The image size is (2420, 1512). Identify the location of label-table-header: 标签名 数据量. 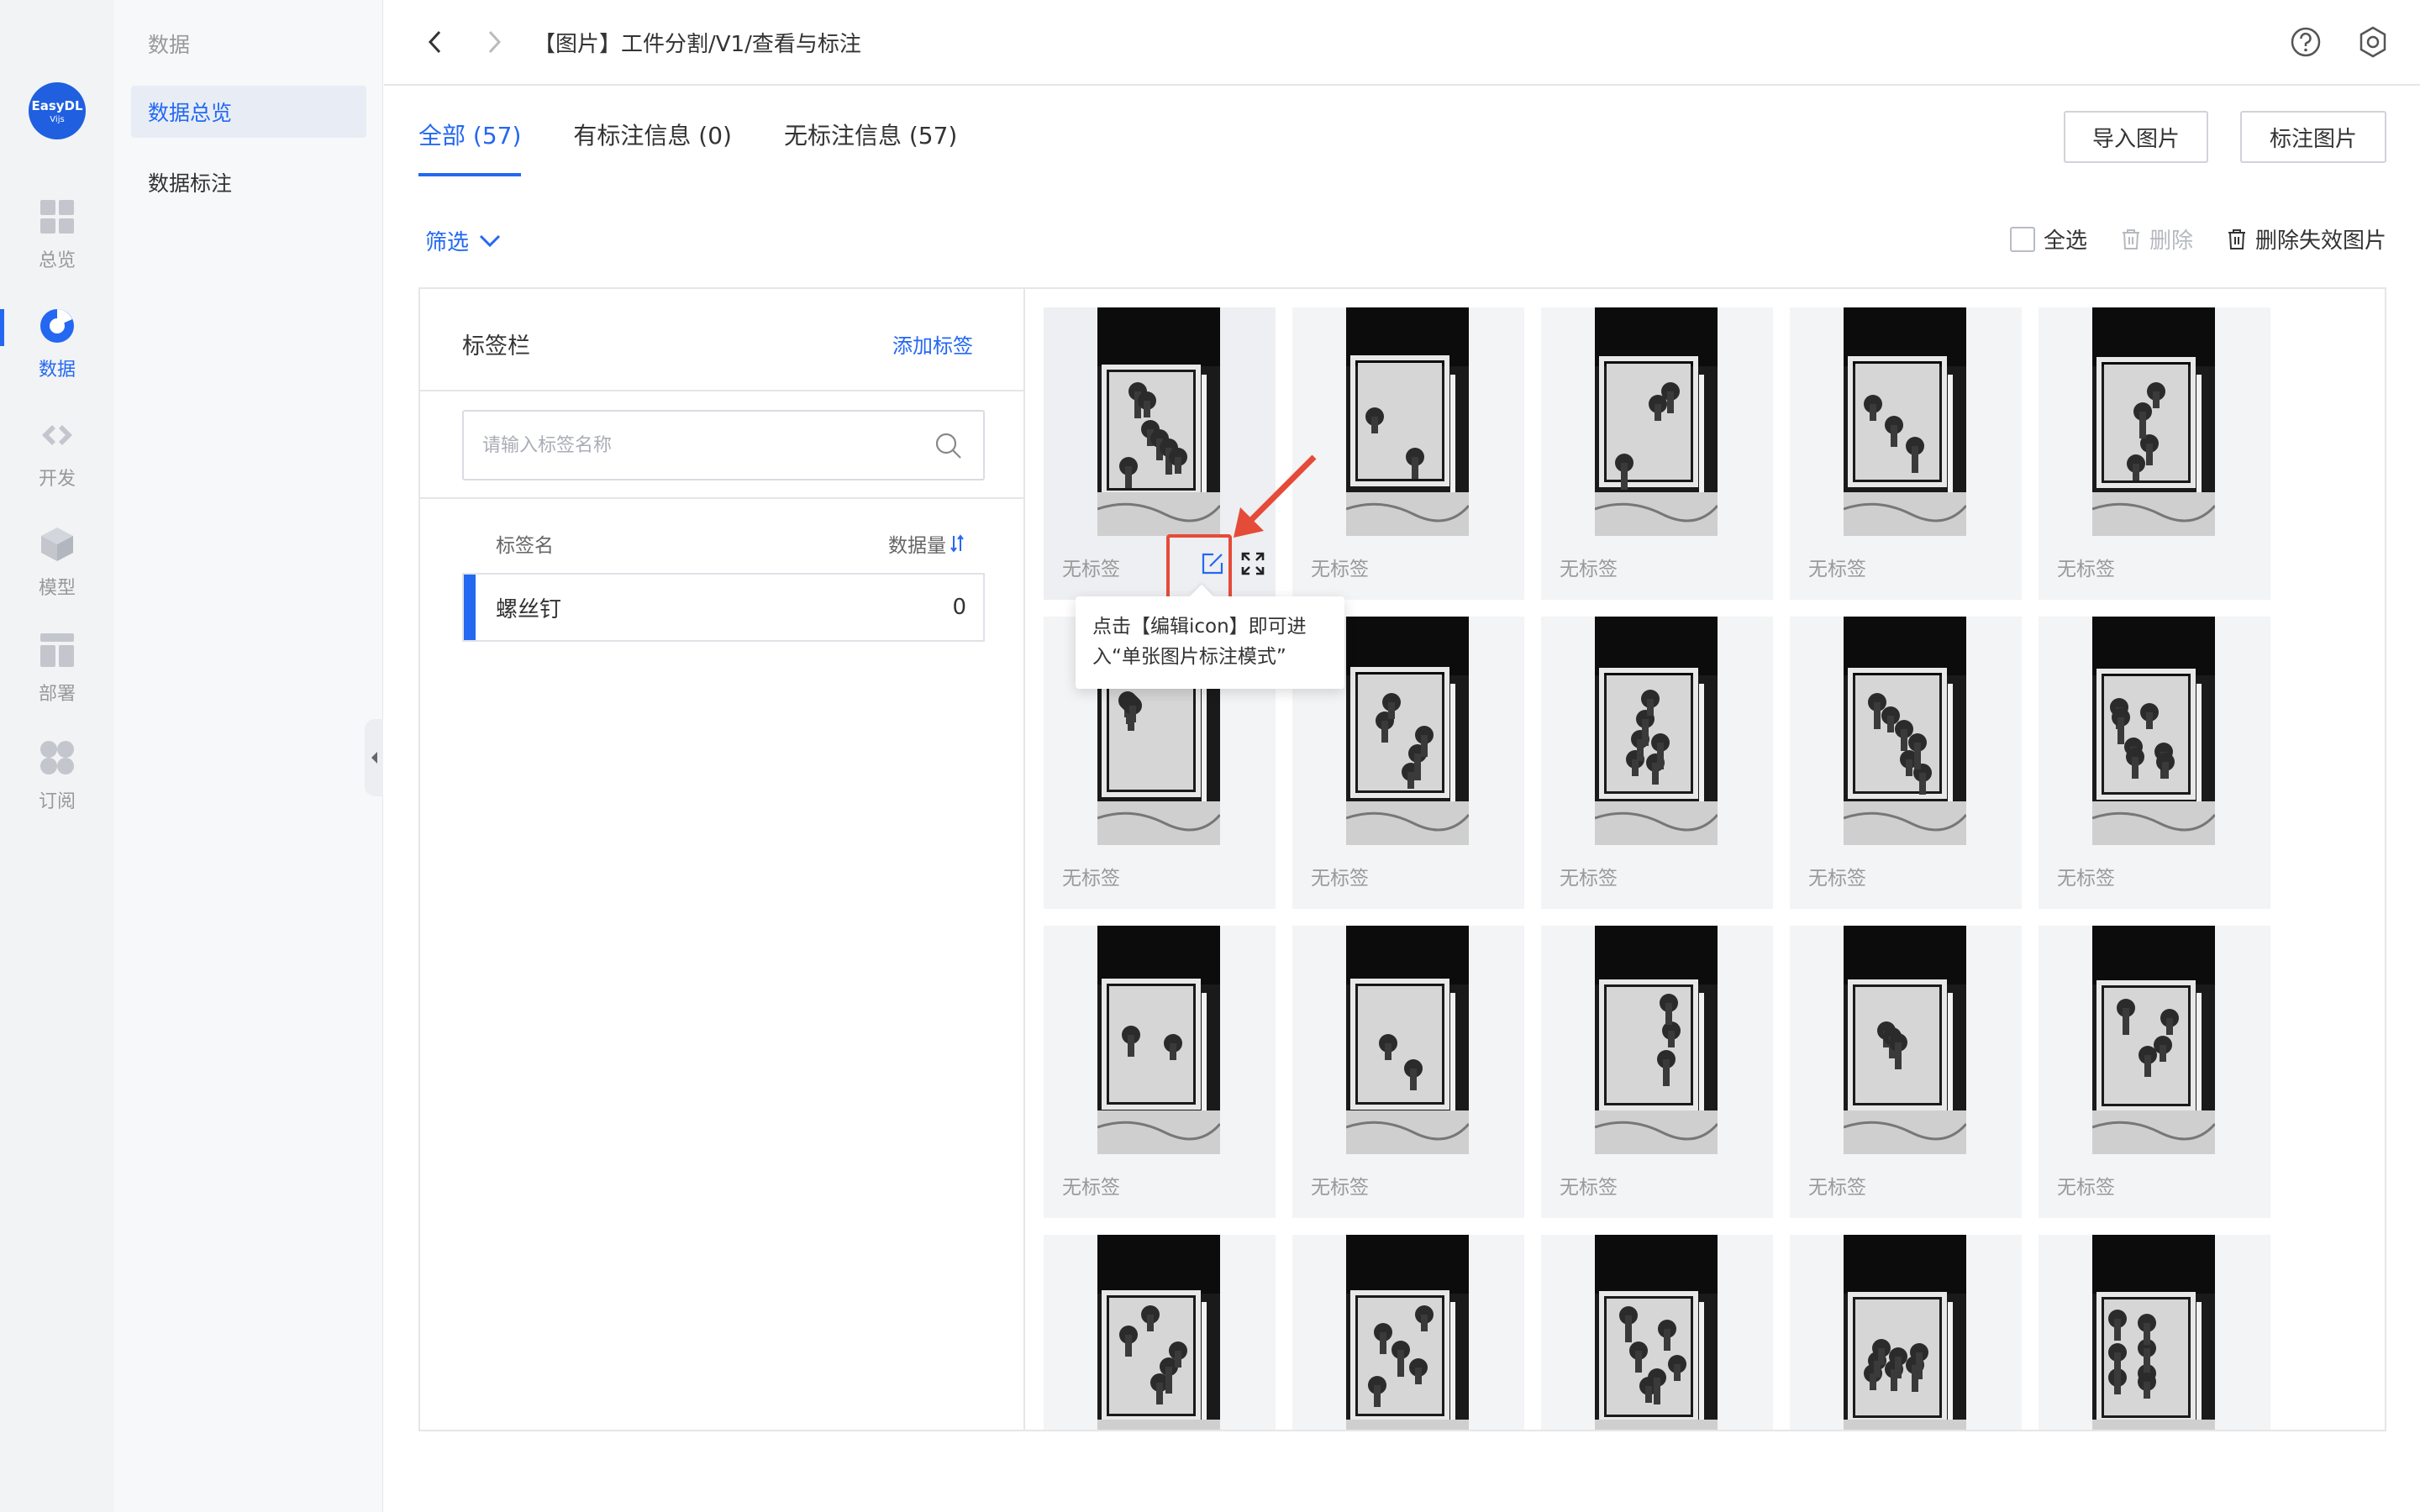
(731, 543).